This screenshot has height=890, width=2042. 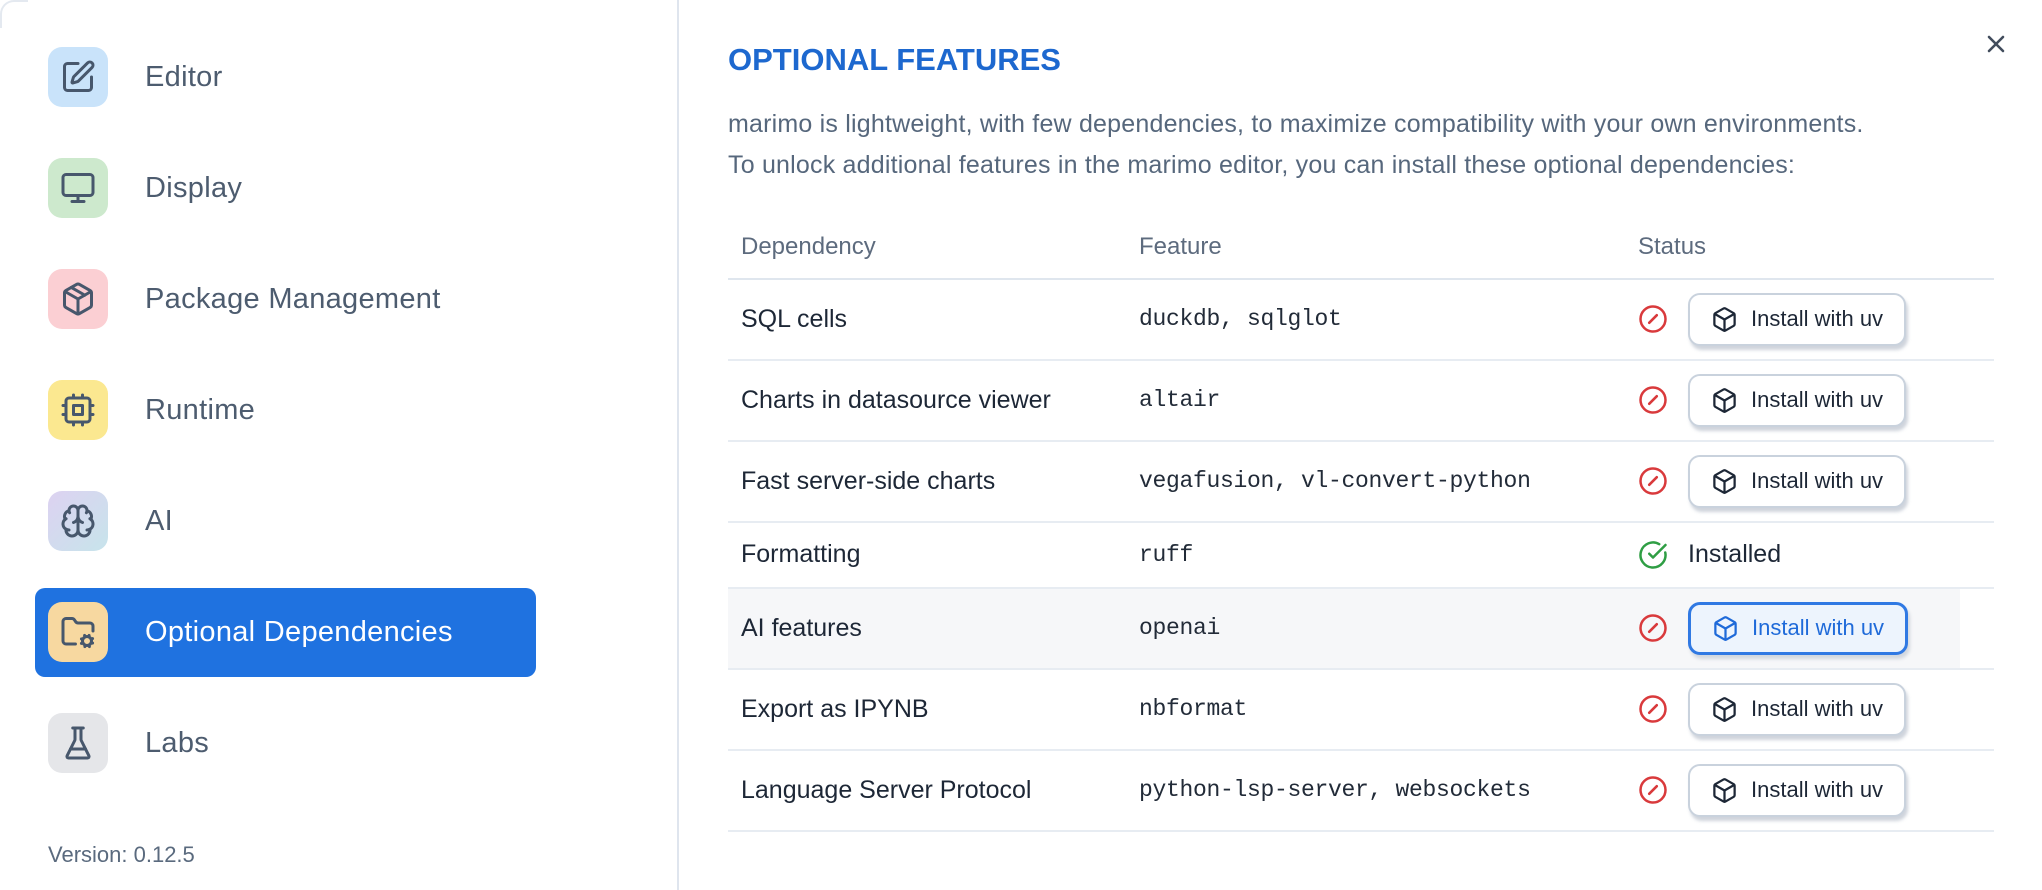 I want to click on sidebar-item-label: Runtime, so click(x=200, y=409).